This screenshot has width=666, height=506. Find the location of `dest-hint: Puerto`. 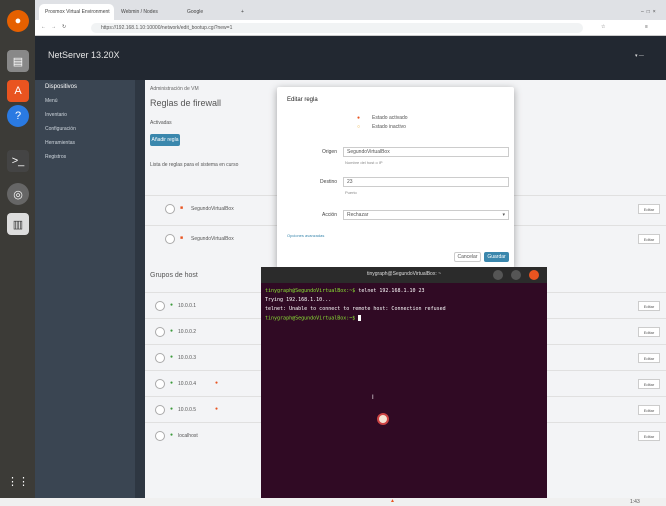

dest-hint: Puerto is located at coordinates (351, 192).